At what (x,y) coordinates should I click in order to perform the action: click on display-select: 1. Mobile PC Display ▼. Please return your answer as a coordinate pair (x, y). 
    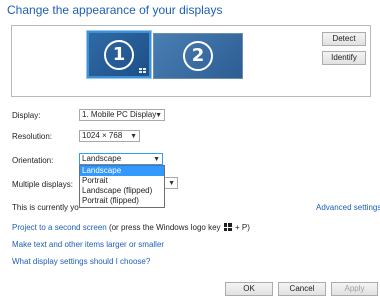
    Looking at the image, I should click on (122, 115).